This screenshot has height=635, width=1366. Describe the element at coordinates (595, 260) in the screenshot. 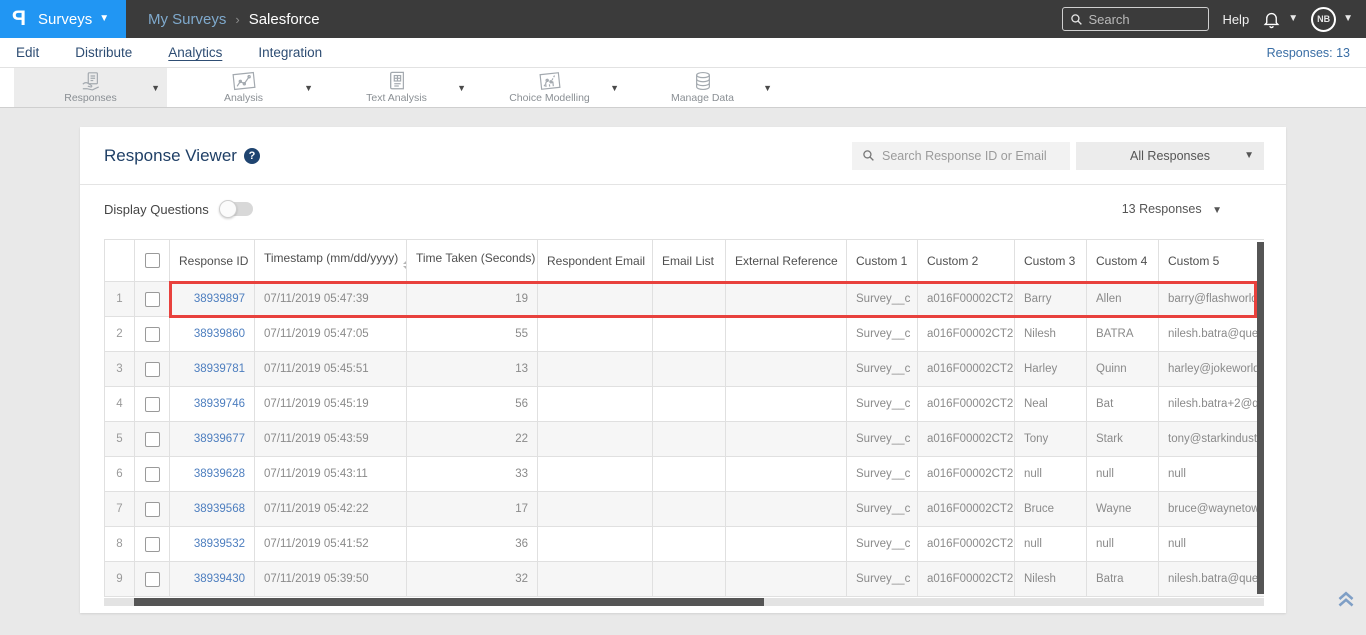

I see `column-header: Respondent Email` at that location.